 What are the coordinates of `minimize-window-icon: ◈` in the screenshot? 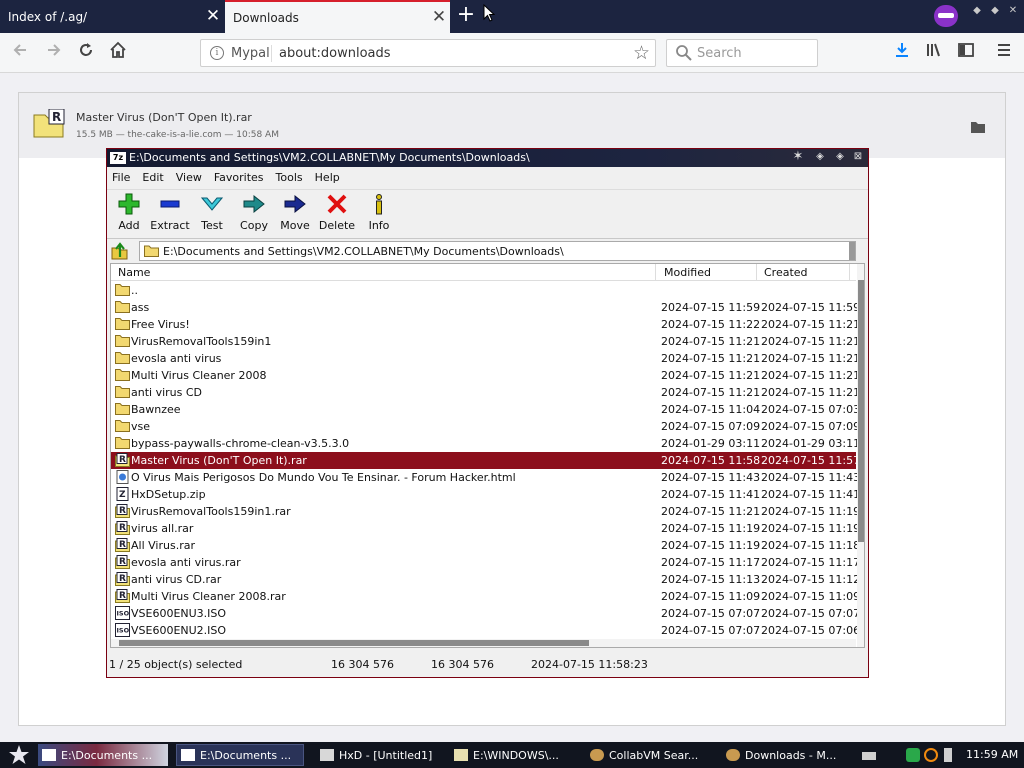 It's located at (820, 156).